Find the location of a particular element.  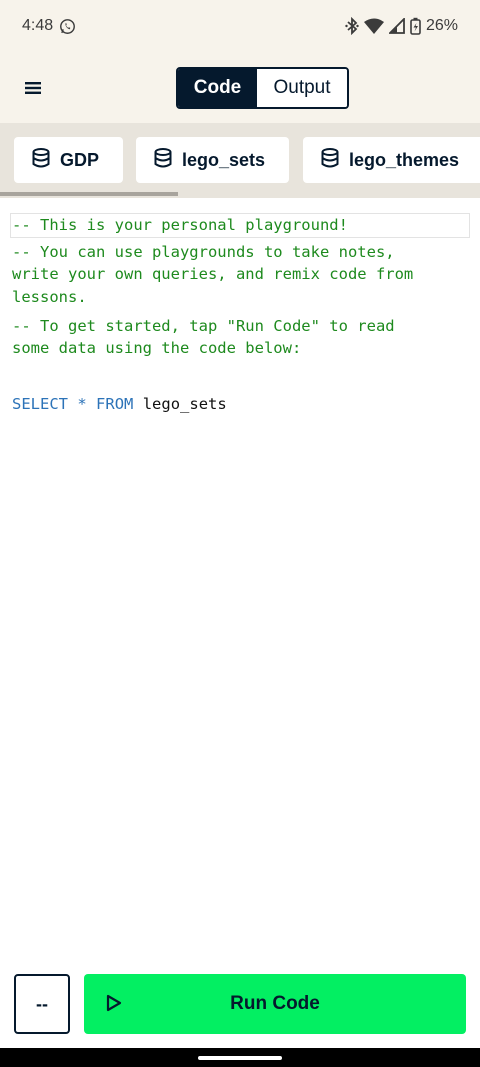

system-nav-bar is located at coordinates (240, 1057).